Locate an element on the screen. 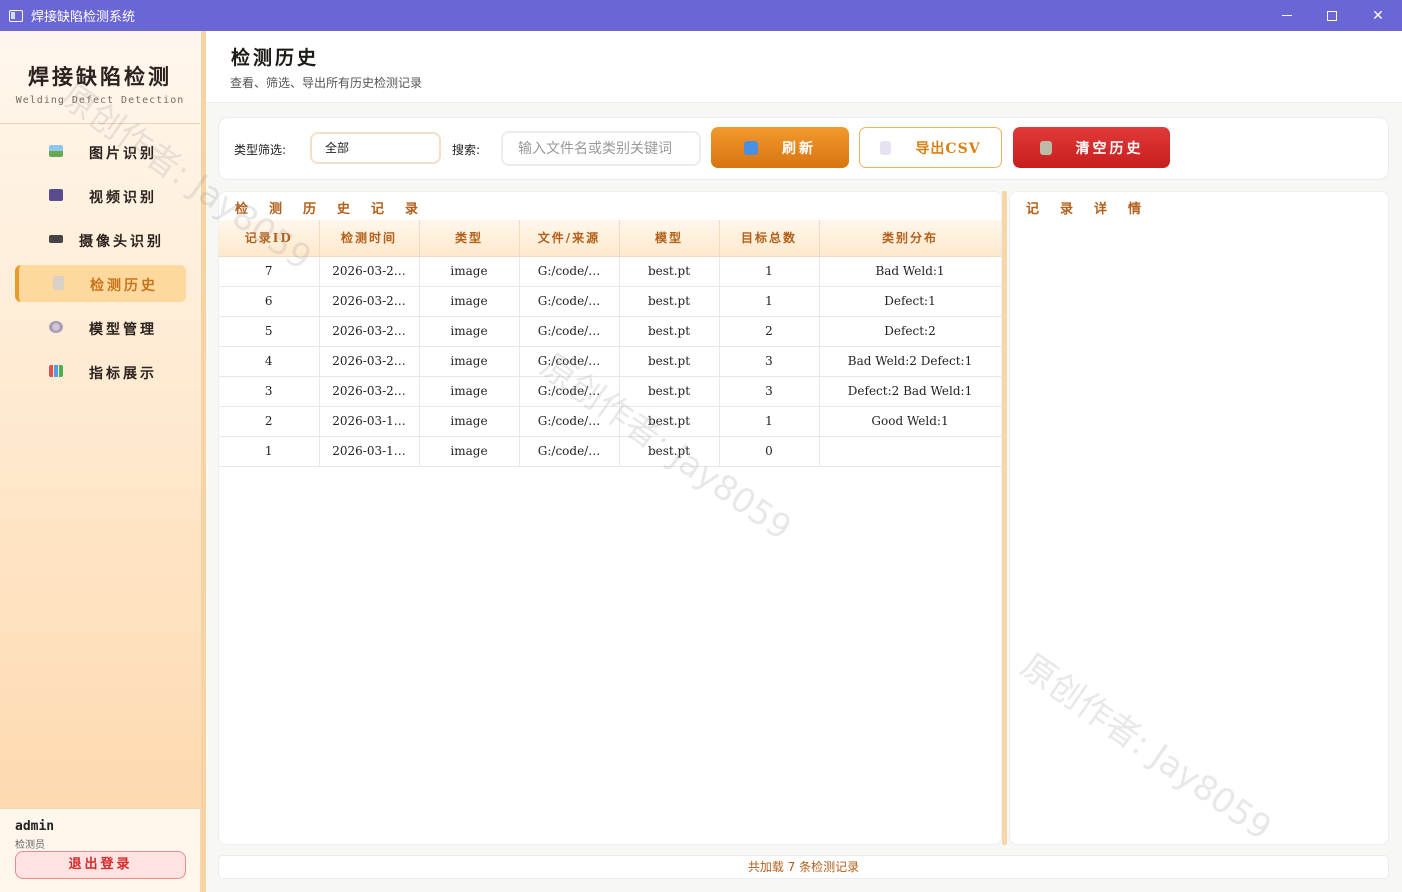  filter-toolbar: 类型筛选: 全部 搜索: 刷新 导出CSV 清空历史 is located at coordinates (803, 148).